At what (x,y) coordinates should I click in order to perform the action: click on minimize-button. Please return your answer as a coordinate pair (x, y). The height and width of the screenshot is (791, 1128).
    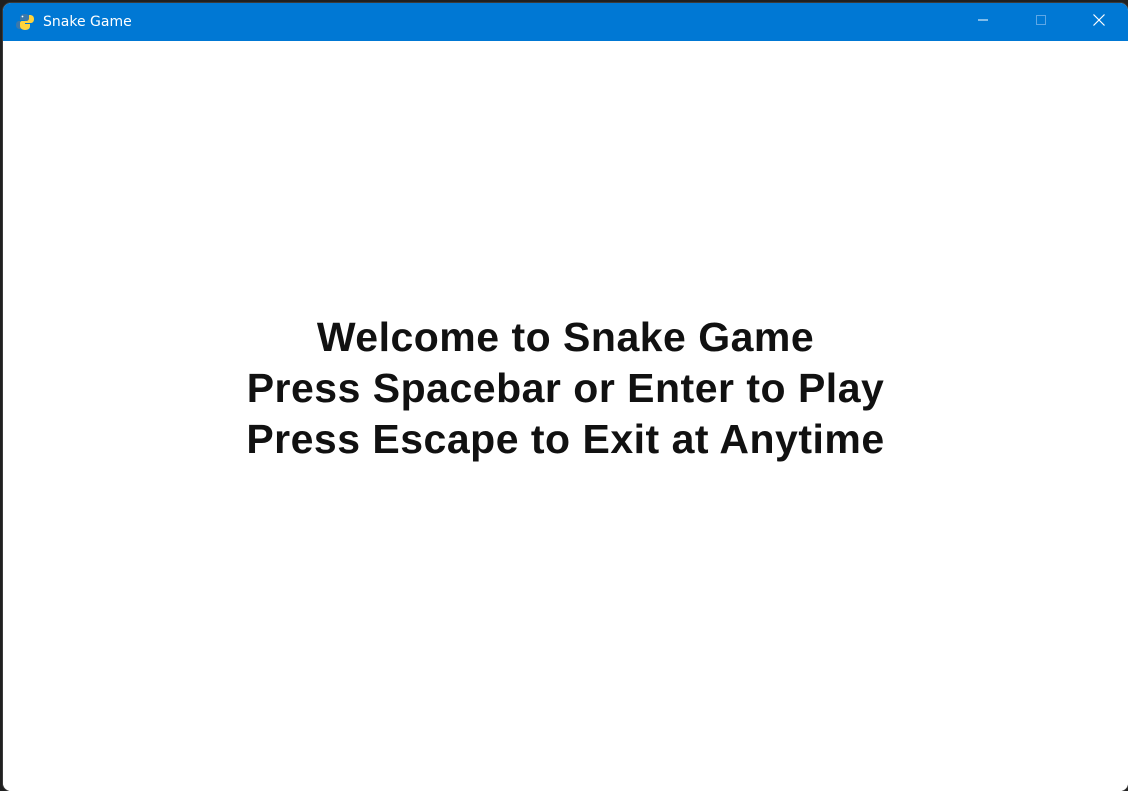
    Looking at the image, I should click on (983, 22).